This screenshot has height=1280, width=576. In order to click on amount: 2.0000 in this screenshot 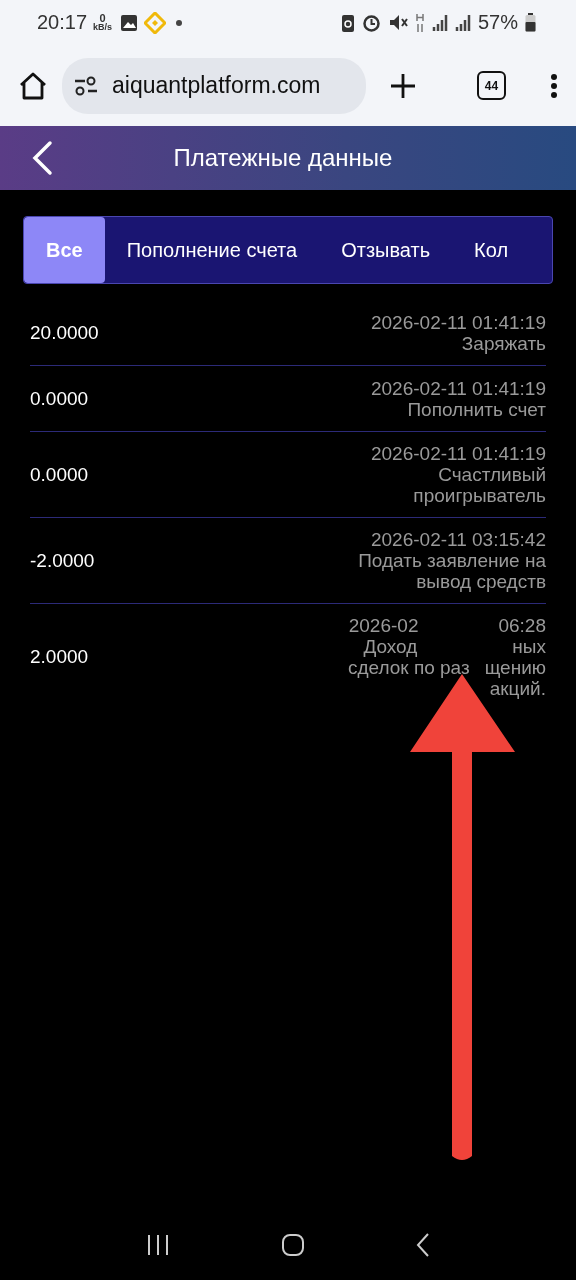, I will do `click(59, 657)`.